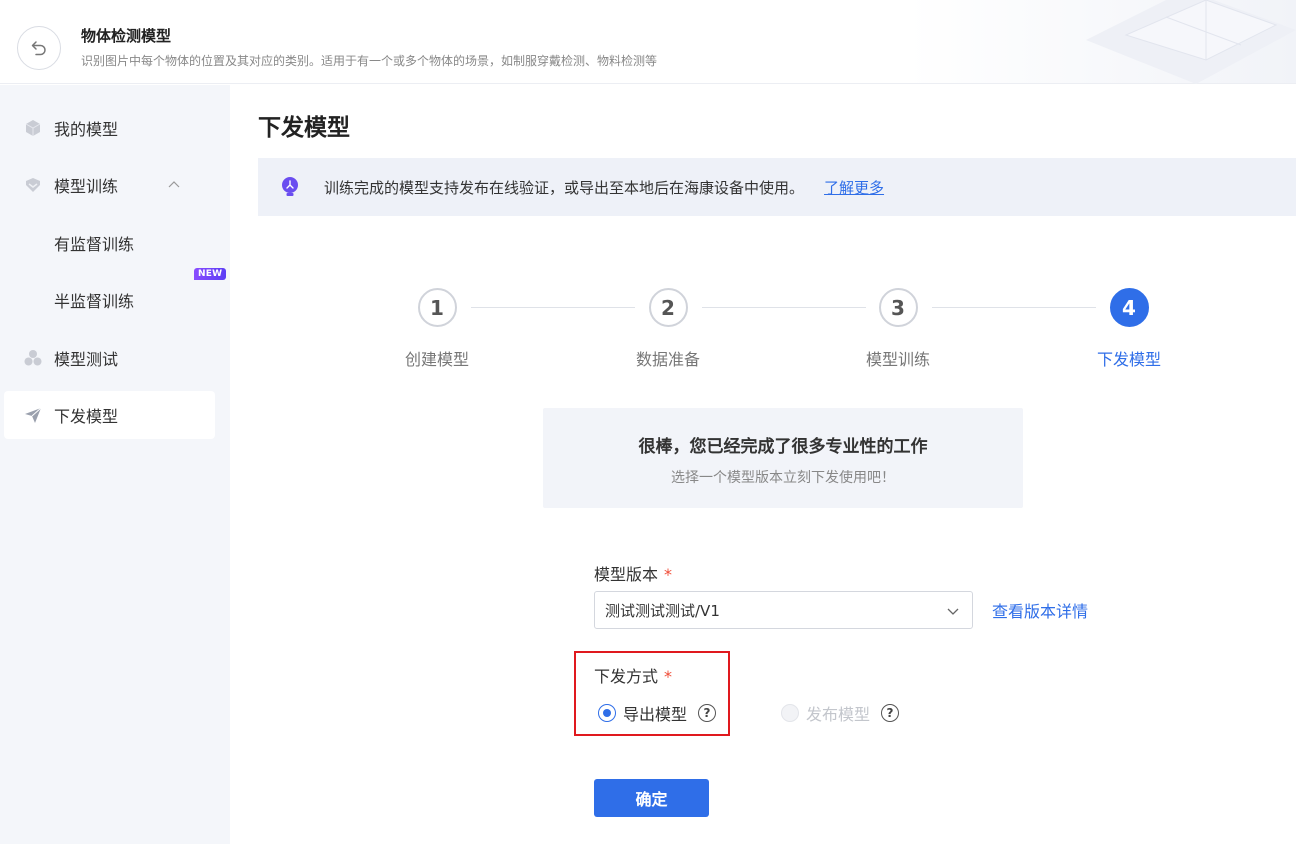  Describe the element at coordinates (290, 186) in the screenshot. I see `lightbulb-icon` at that location.